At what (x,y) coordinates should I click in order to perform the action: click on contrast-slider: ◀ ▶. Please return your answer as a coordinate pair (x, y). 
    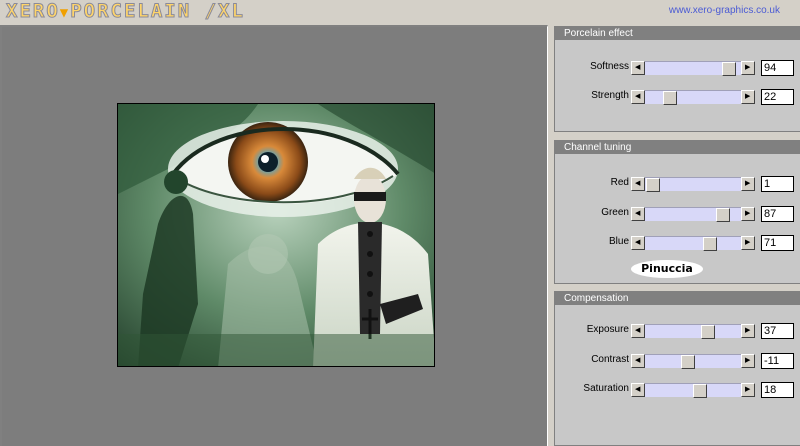
    Looking at the image, I should click on (693, 361).